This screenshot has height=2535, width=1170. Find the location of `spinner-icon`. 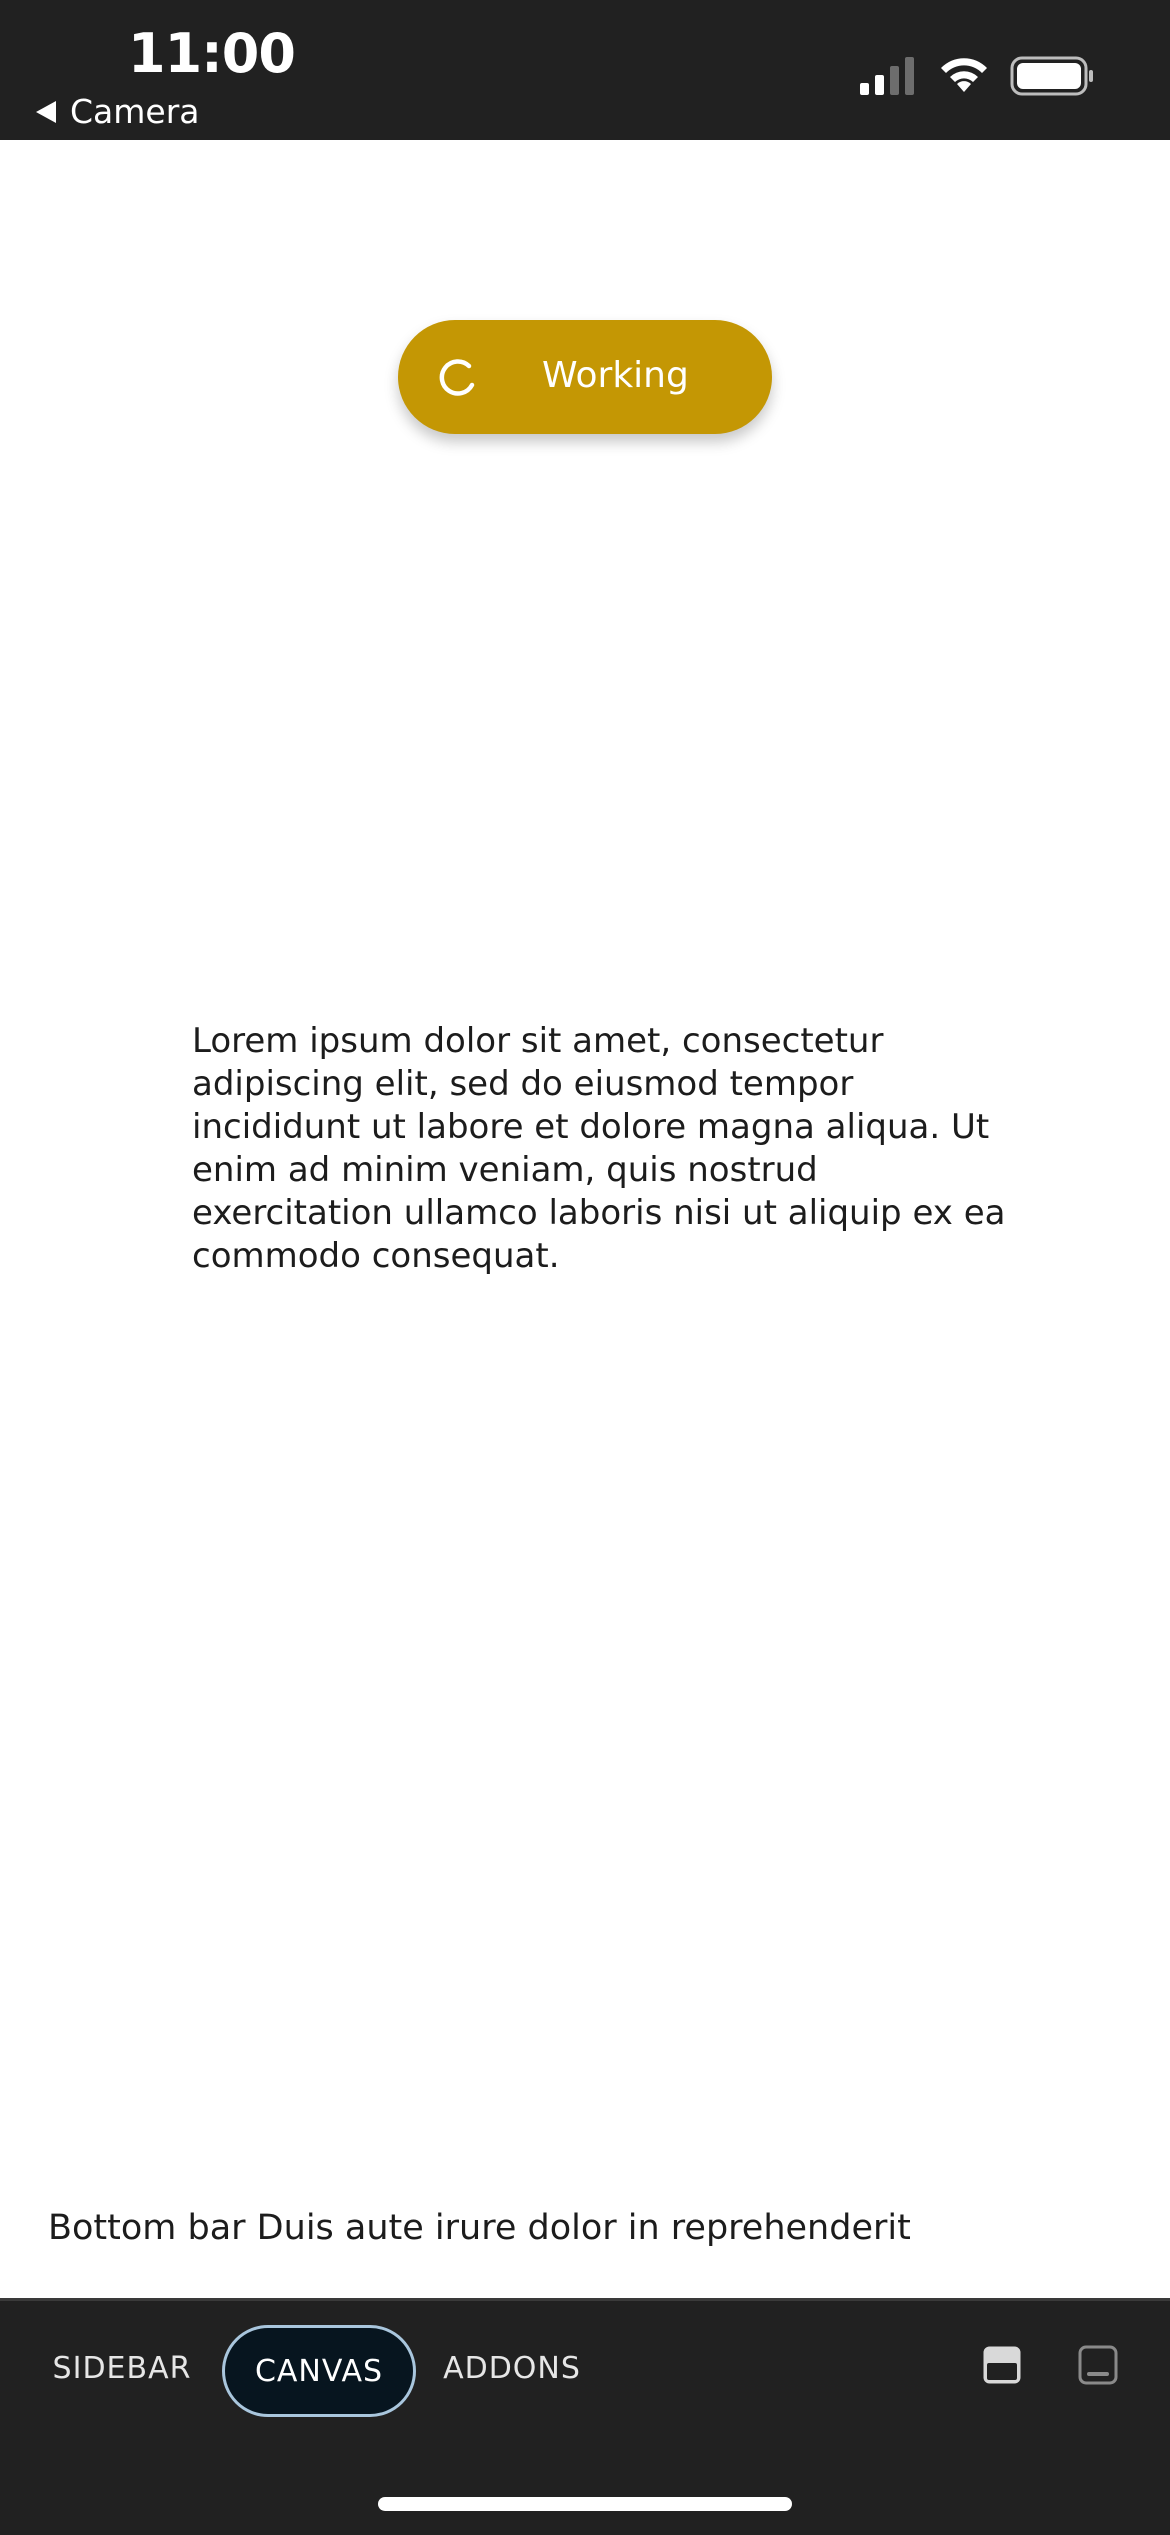

spinner-icon is located at coordinates (457, 377).